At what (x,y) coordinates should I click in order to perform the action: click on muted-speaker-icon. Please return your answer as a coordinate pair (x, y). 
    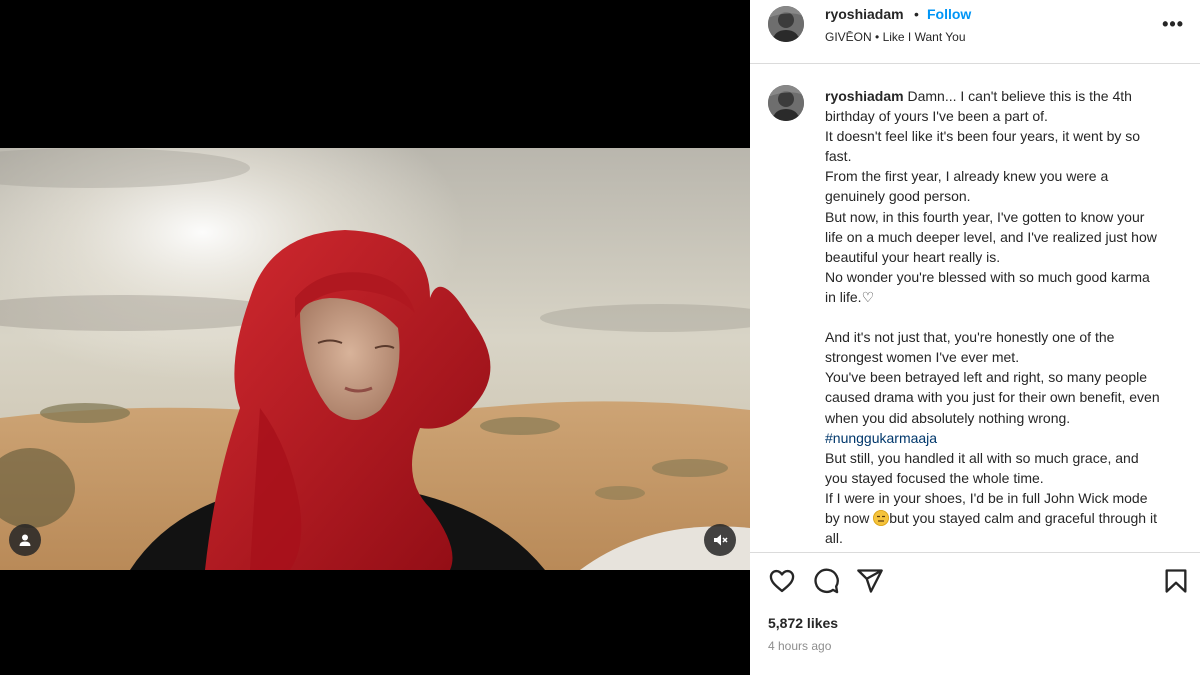
    Looking at the image, I should click on (721, 540).